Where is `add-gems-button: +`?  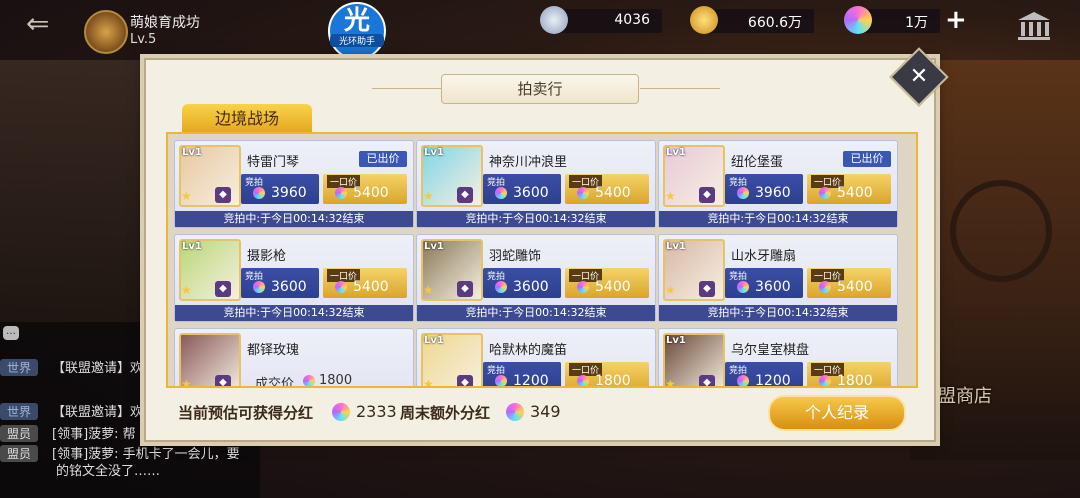
add-gems-button: + is located at coordinates (956, 20).